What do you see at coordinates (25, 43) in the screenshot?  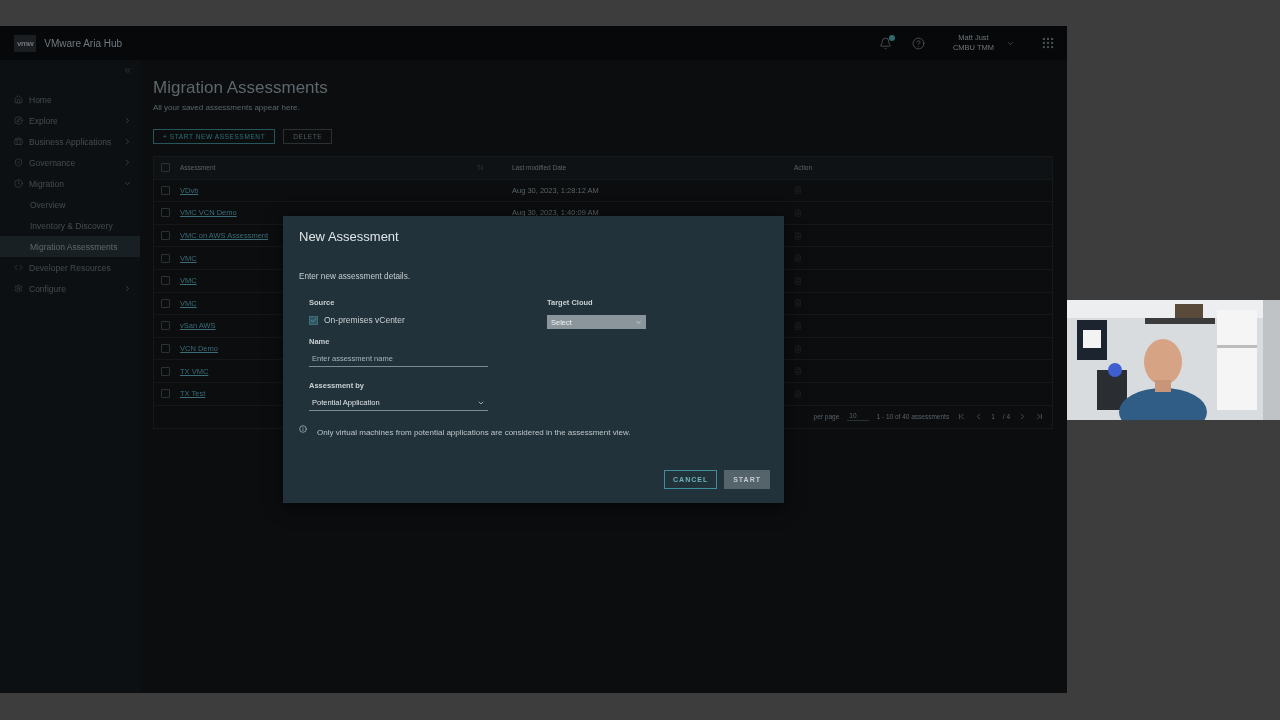 I see `logo: vmw` at bounding box center [25, 43].